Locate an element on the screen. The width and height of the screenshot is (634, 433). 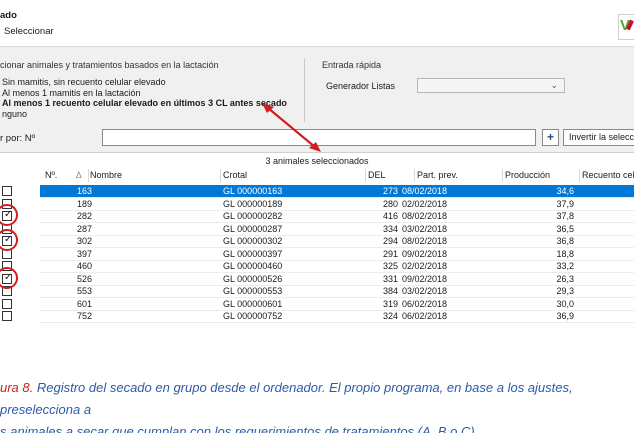
cell-production: 30,0 is located at coordinates (565, 303).